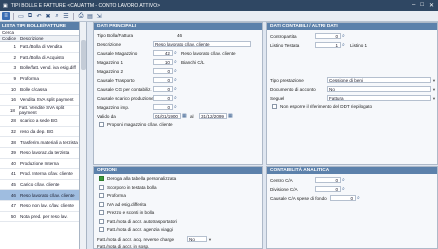 The height and width of the screenshot is (249, 438). I want to click on causale-magazzino-desc: Reso lavorato c/lav. cliente, so click(208, 53).